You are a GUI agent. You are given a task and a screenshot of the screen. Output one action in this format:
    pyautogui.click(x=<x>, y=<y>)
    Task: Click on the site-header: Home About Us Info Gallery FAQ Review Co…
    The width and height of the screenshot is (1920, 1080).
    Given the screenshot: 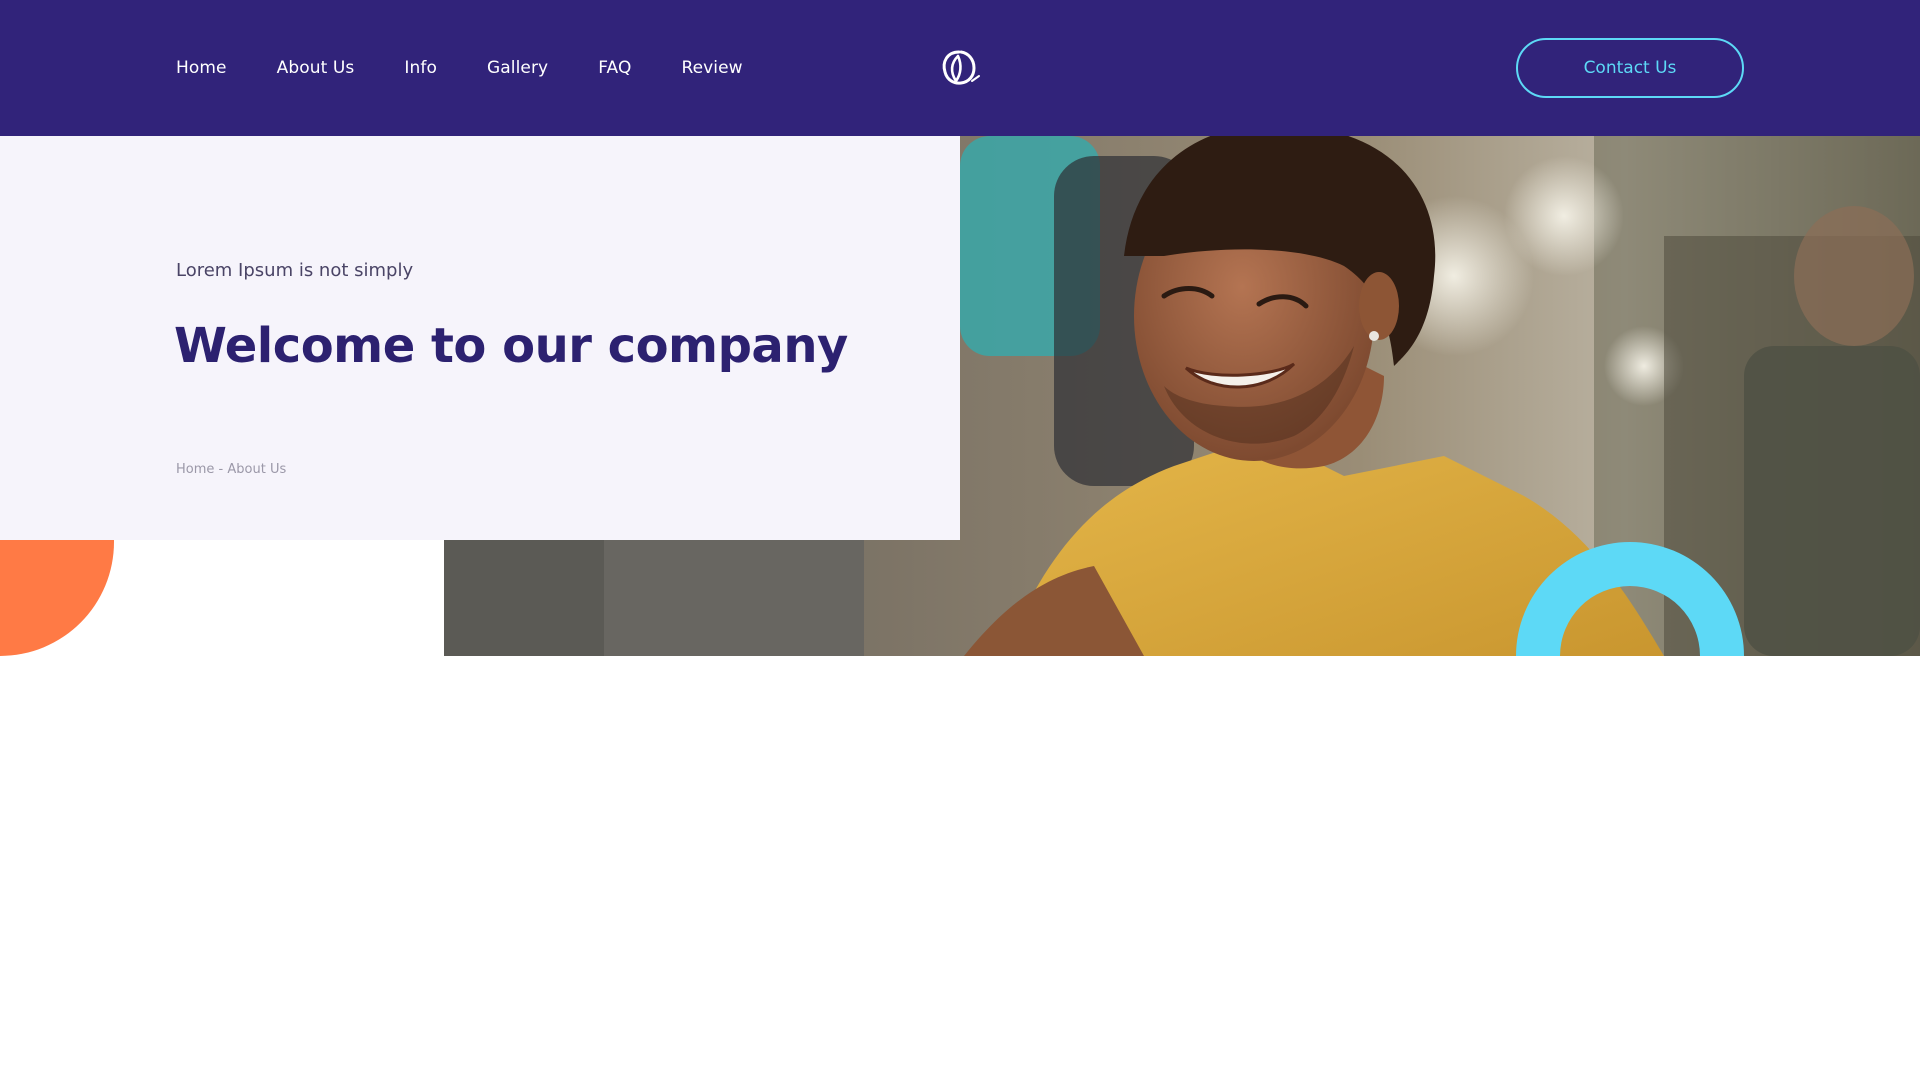 What is the action you would take?
    pyautogui.click(x=960, y=68)
    